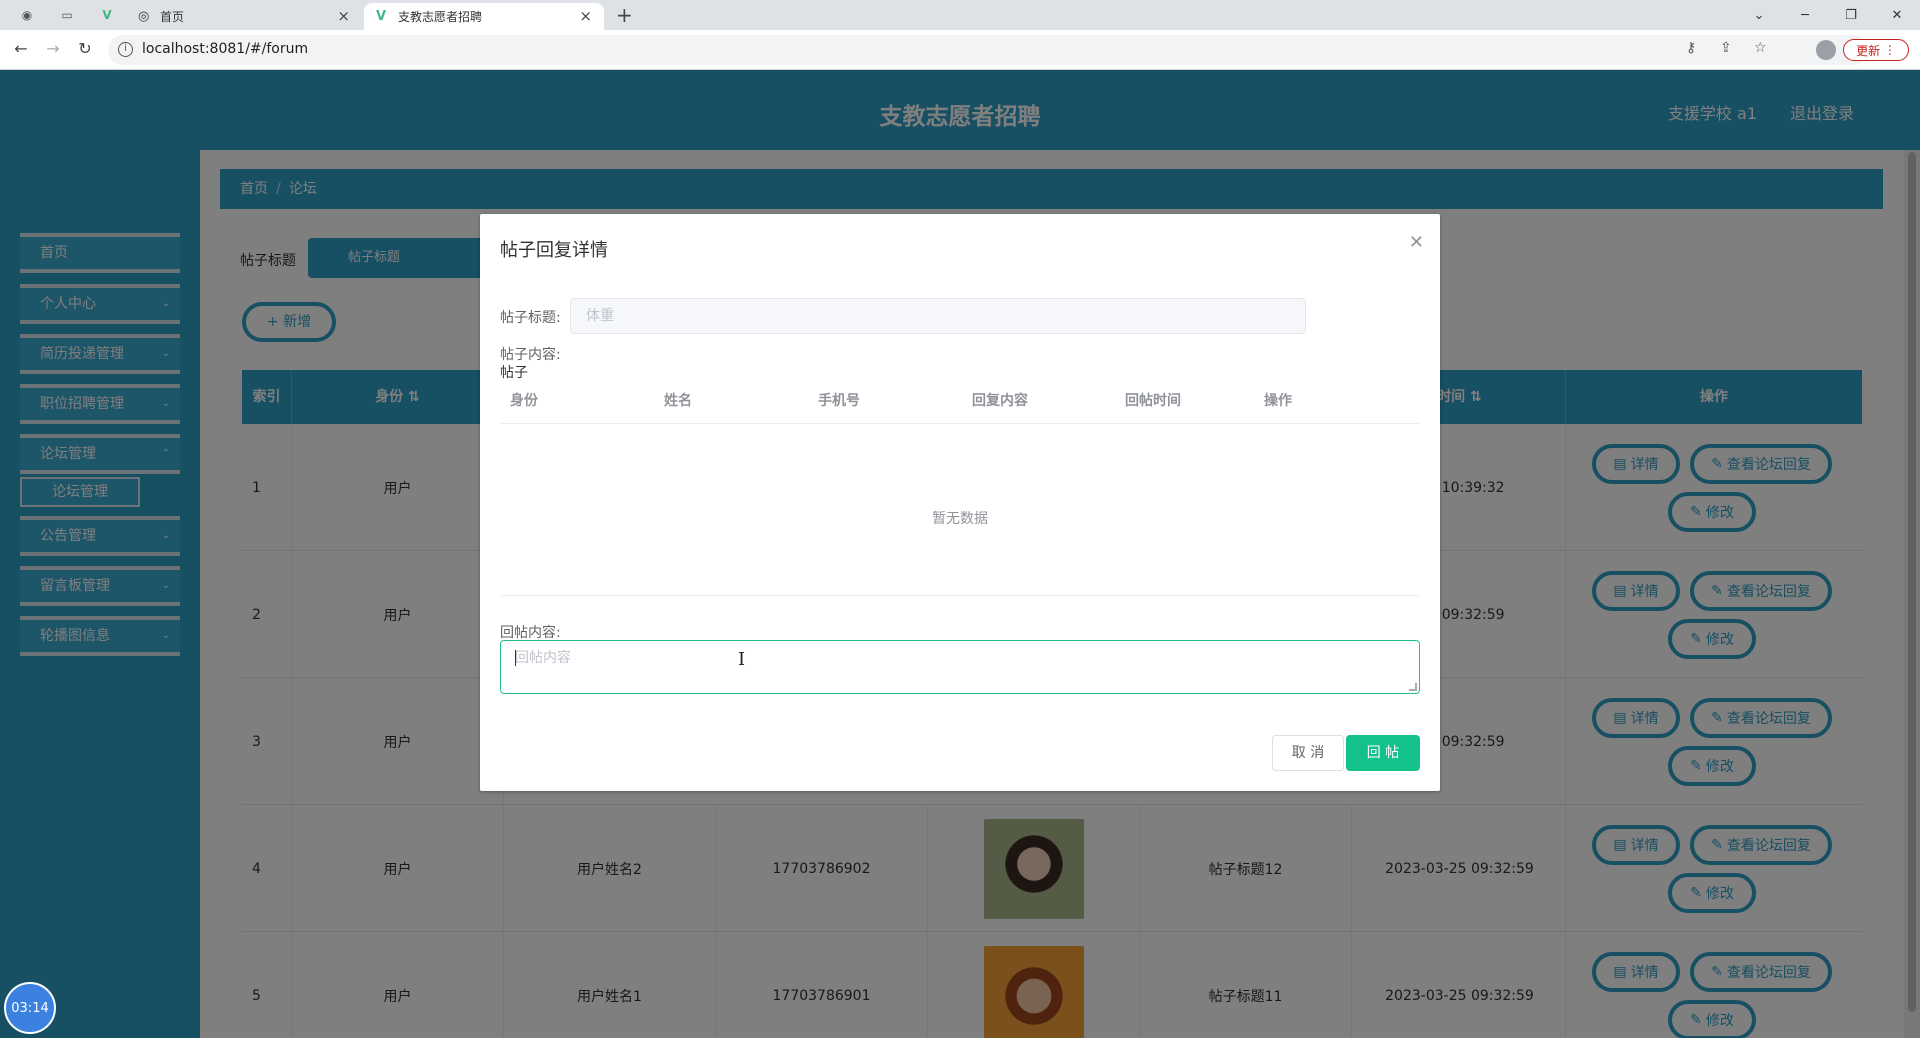 The width and height of the screenshot is (1920, 1038). I want to click on close-icon: ✕, so click(1416, 242).